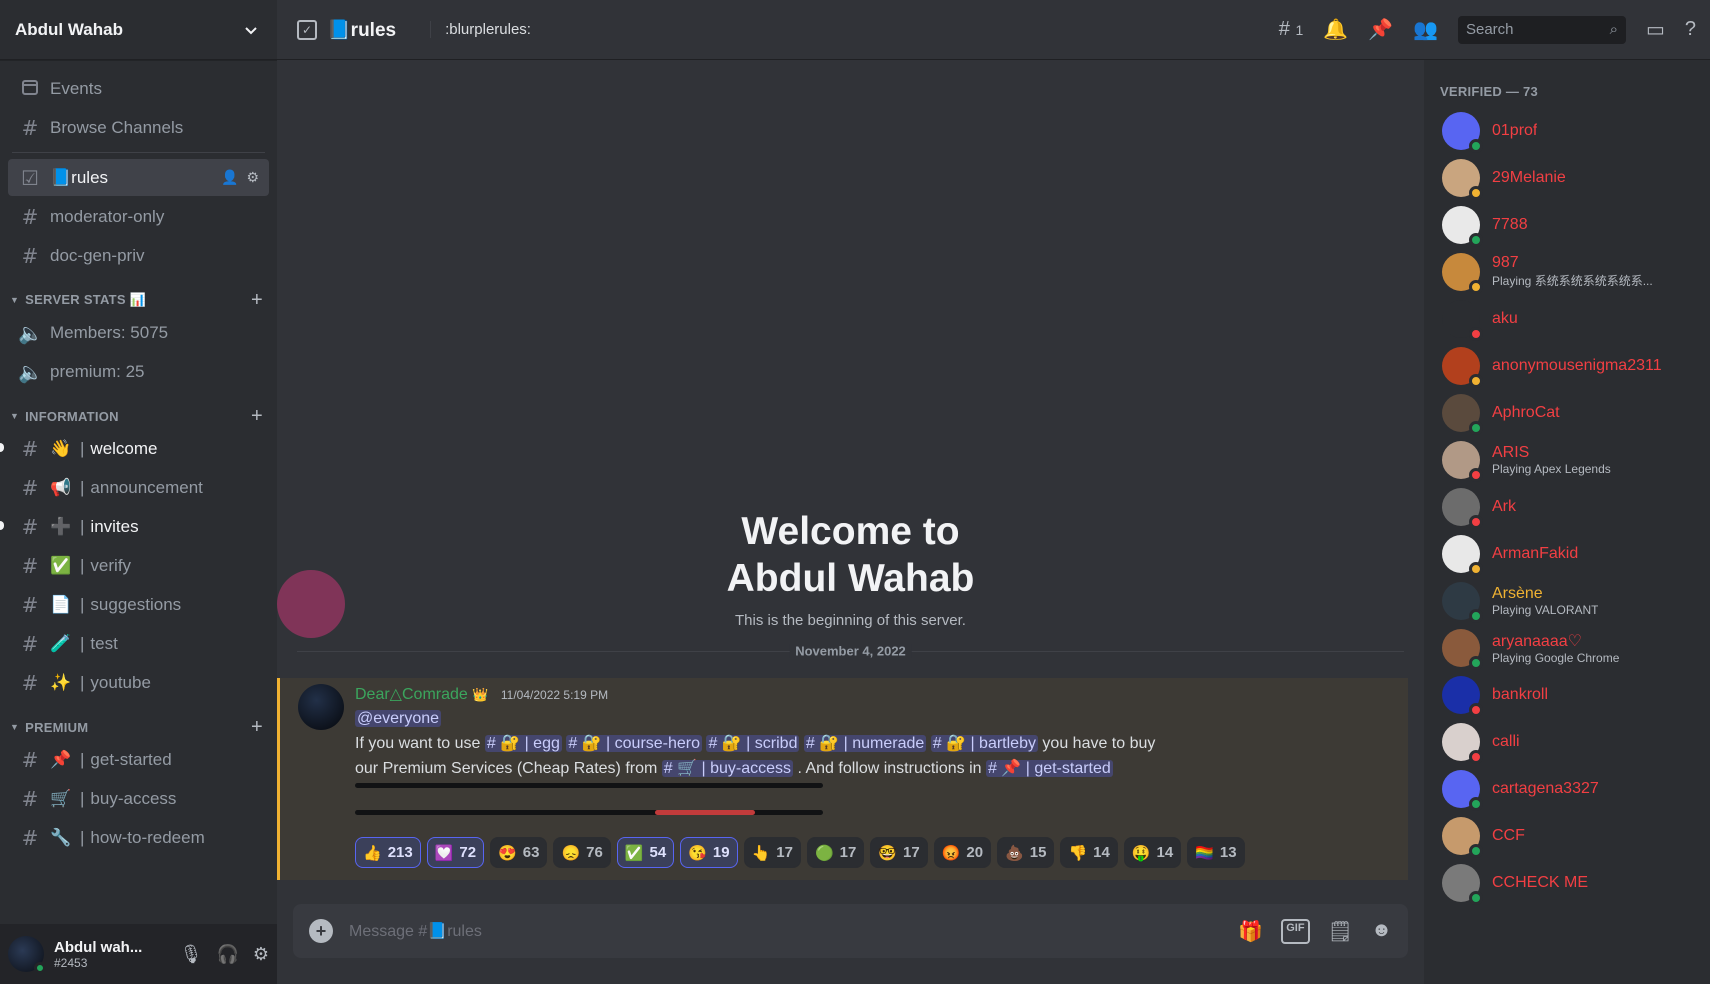 This screenshot has width=1710, height=984. Describe the element at coordinates (251, 30) in the screenshot. I see `chevron-down-icon` at that location.